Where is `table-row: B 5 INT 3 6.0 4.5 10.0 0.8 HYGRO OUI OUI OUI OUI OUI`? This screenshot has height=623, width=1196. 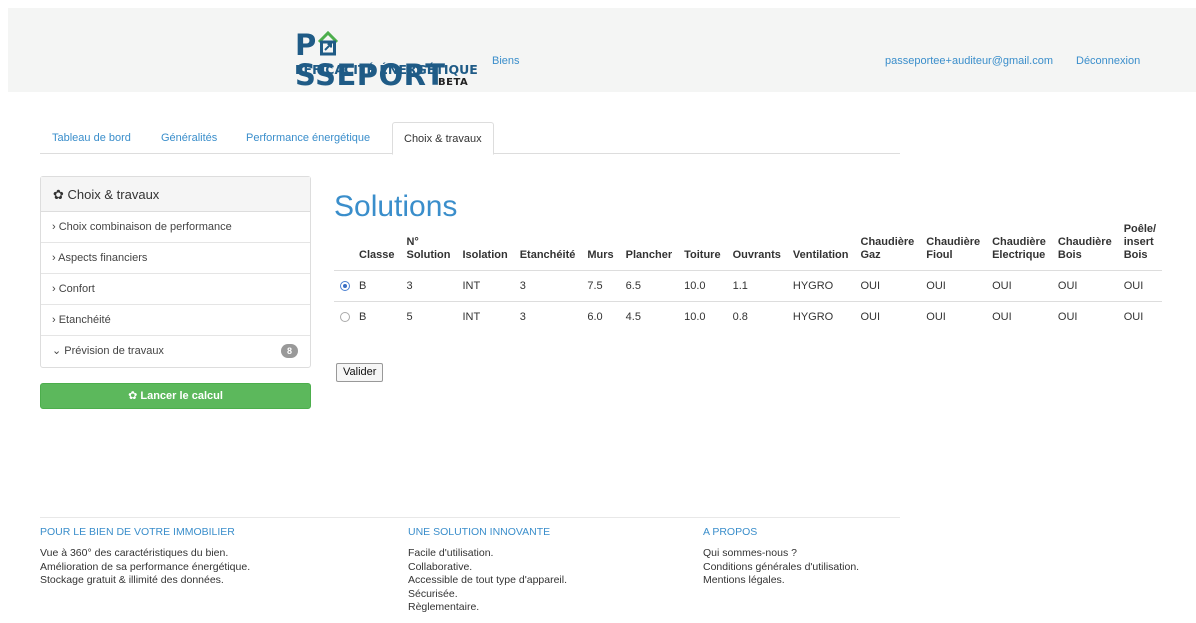 table-row: B 5 INT 3 6.0 4.5 10.0 0.8 HYGRO OUI OUI OUI OUI OUI is located at coordinates (748, 317).